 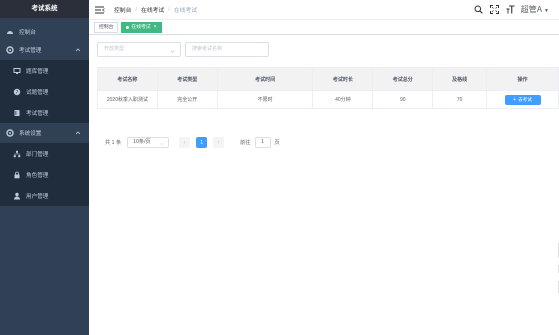 What do you see at coordinates (100, 10) in the screenshot?
I see `hamburger-icon` at bounding box center [100, 10].